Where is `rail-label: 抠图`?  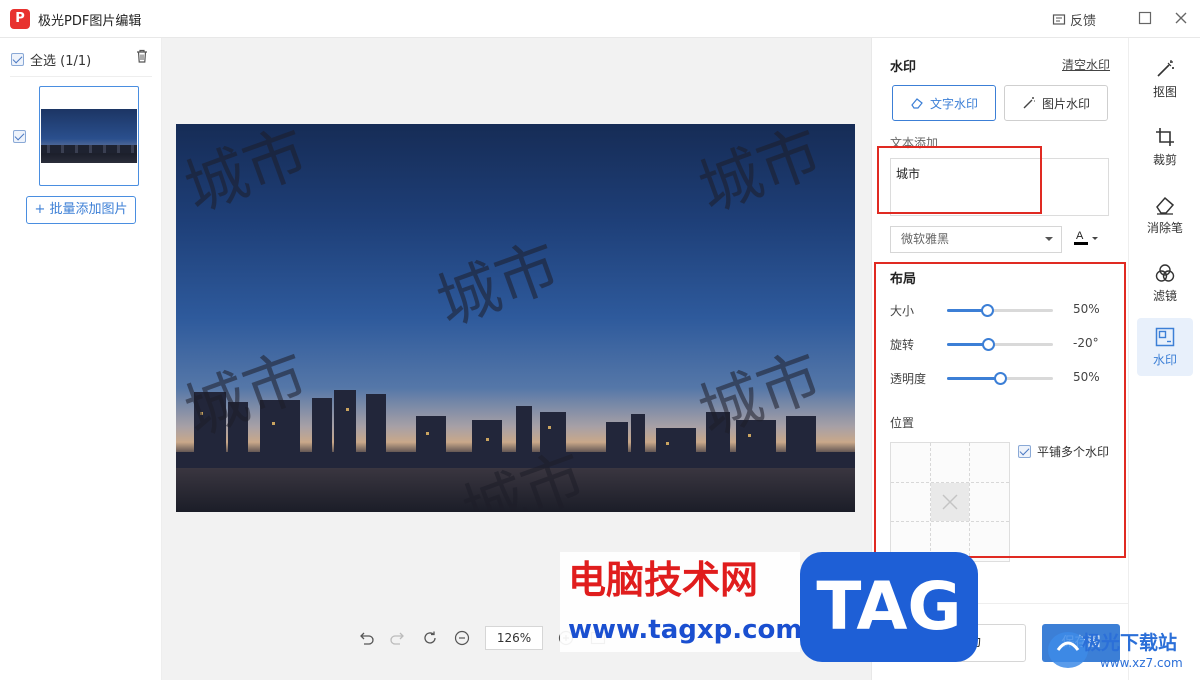
rail-label: 抠图 is located at coordinates (1164, 92).